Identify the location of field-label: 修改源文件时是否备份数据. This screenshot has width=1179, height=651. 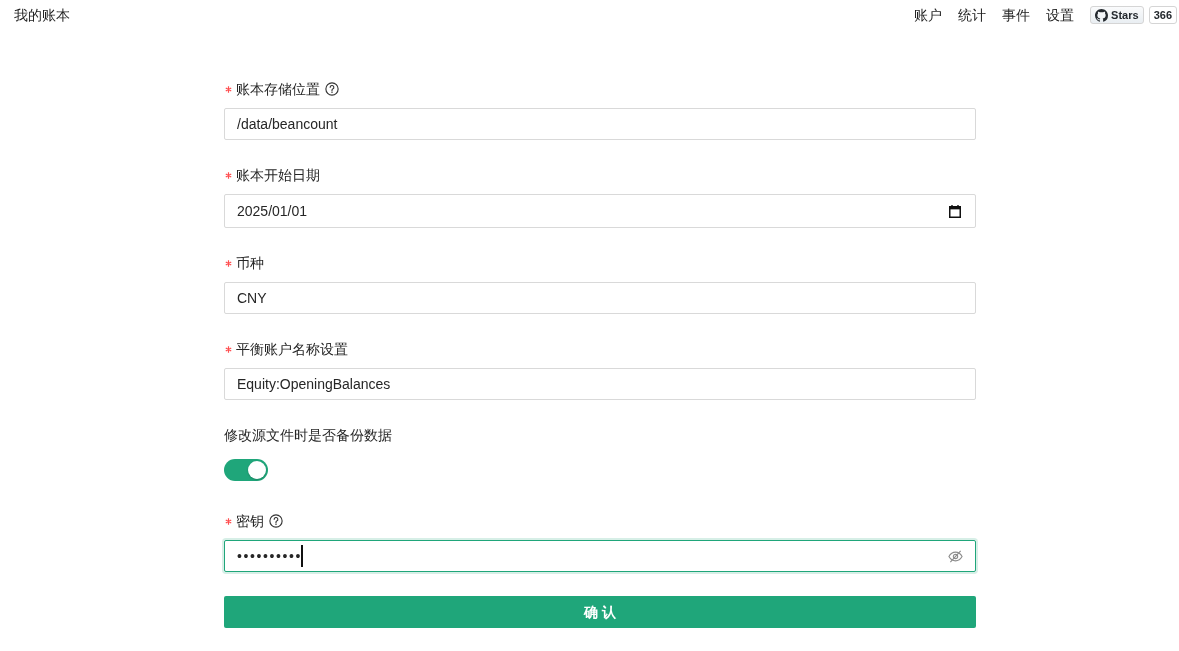
(308, 435).